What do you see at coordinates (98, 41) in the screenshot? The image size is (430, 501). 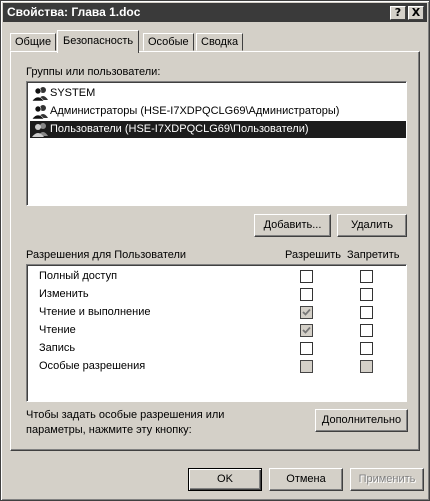 I see `tab-security: Безопасность` at bounding box center [98, 41].